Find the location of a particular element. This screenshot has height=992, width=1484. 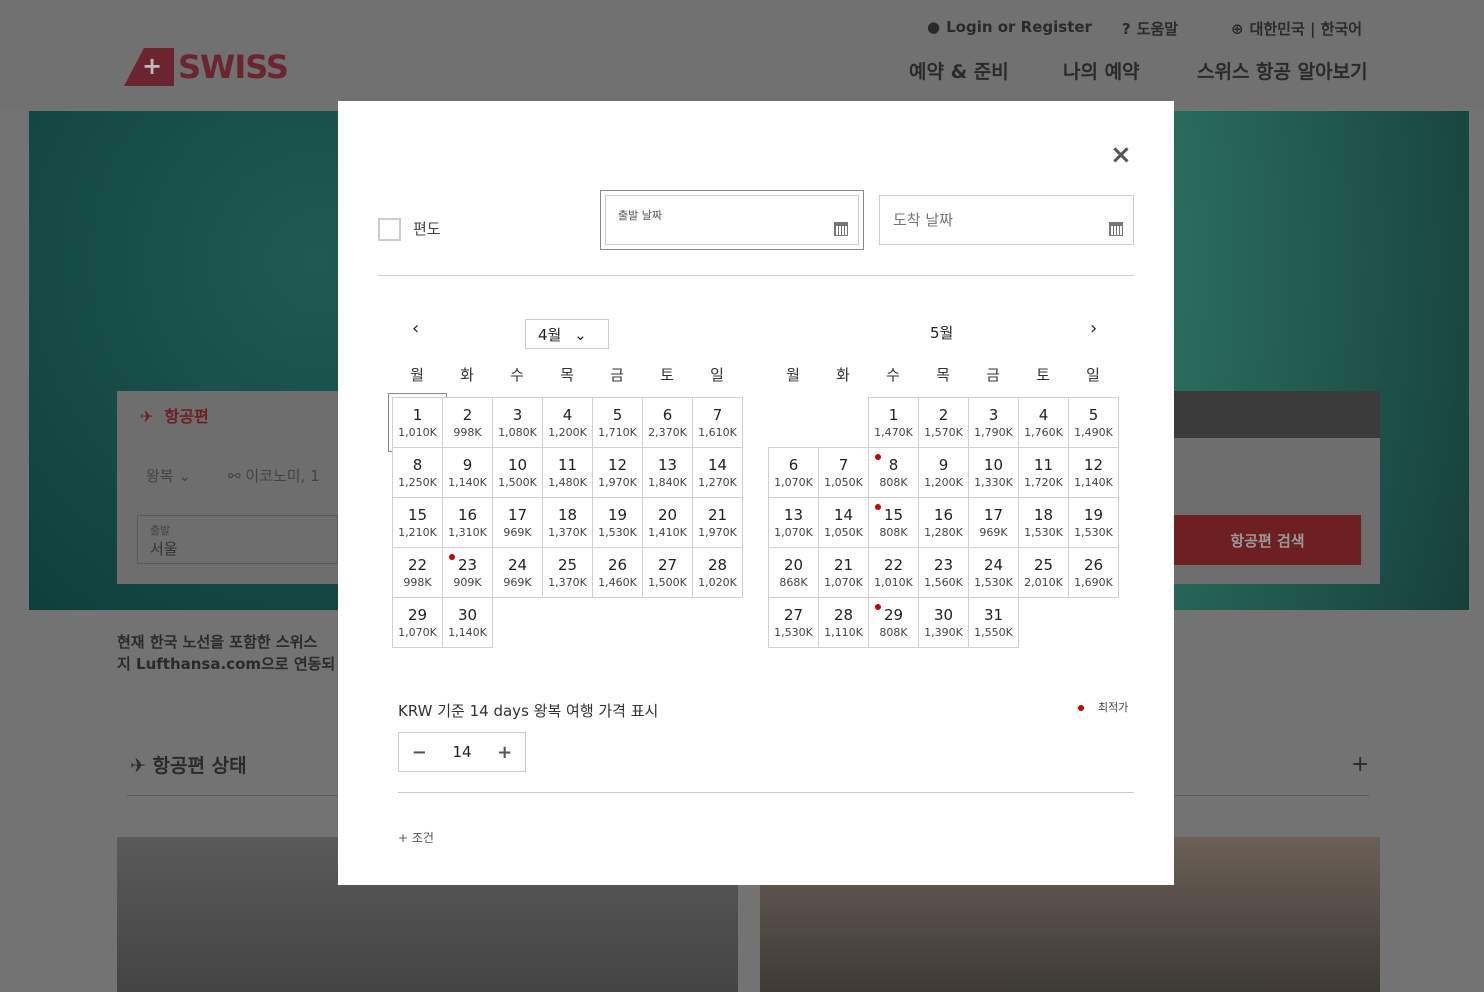

calendar-day: 26 1,460K is located at coordinates (617, 572).